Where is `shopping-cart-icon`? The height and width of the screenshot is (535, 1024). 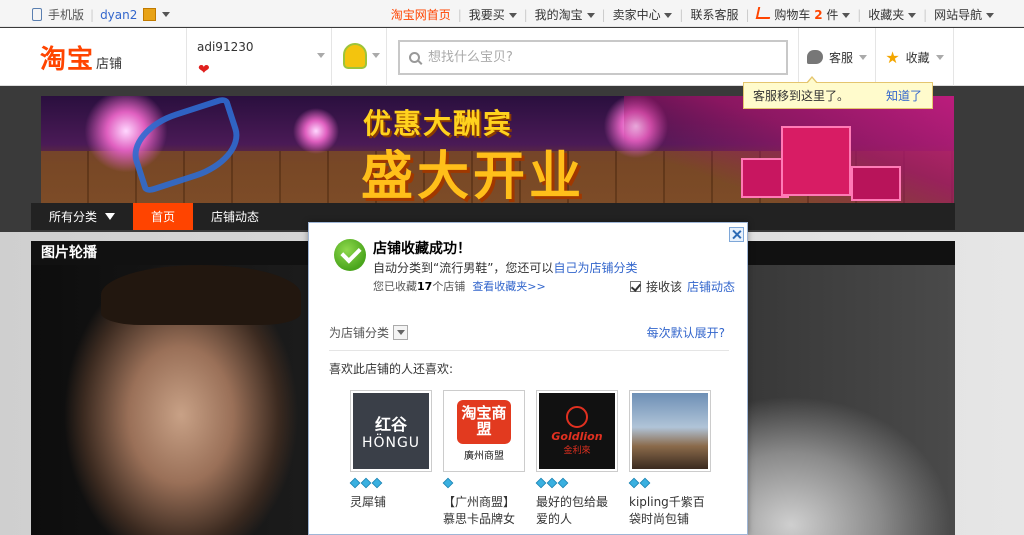
shopping-cart-icon is located at coordinates (763, 13).